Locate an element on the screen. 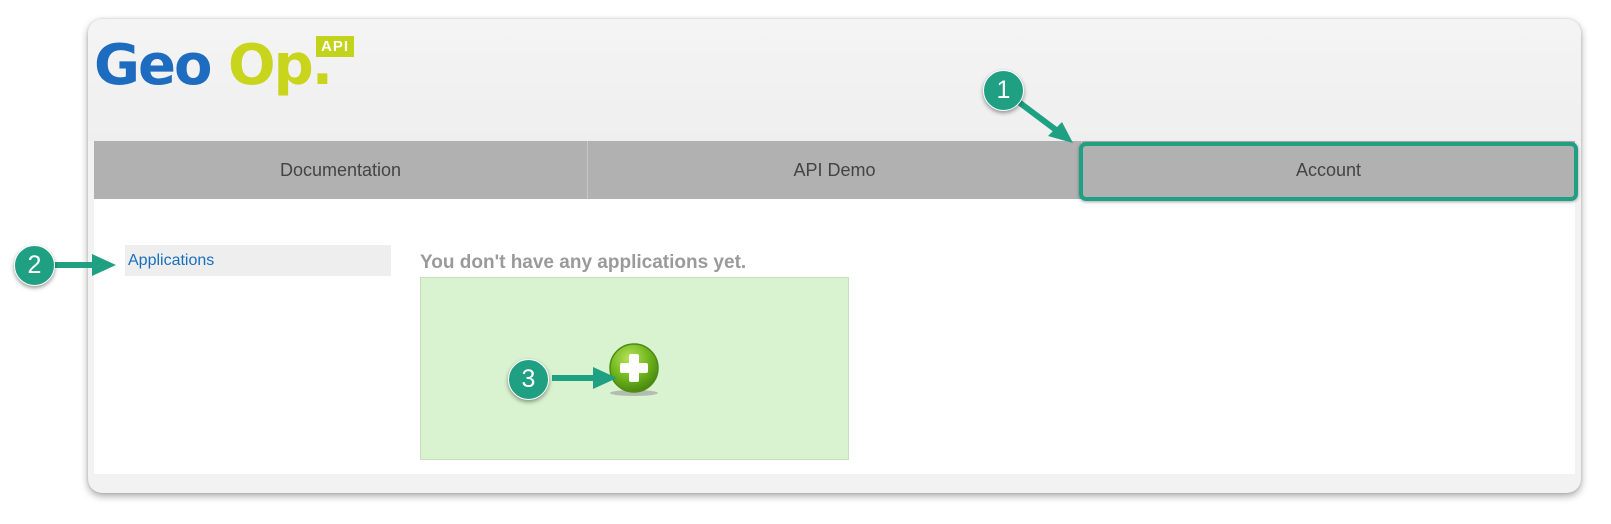  arrow-2-head is located at coordinates (104, 265).